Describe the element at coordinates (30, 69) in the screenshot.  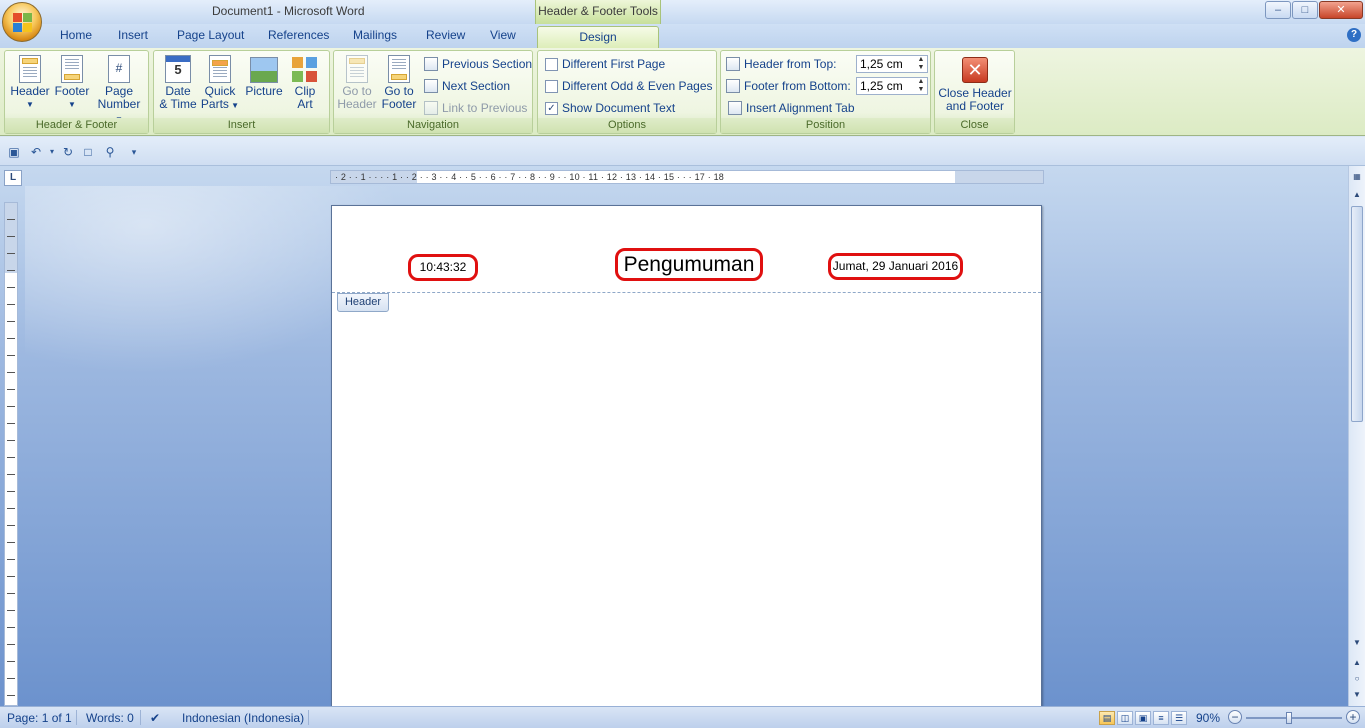
I see `header-icon` at that location.